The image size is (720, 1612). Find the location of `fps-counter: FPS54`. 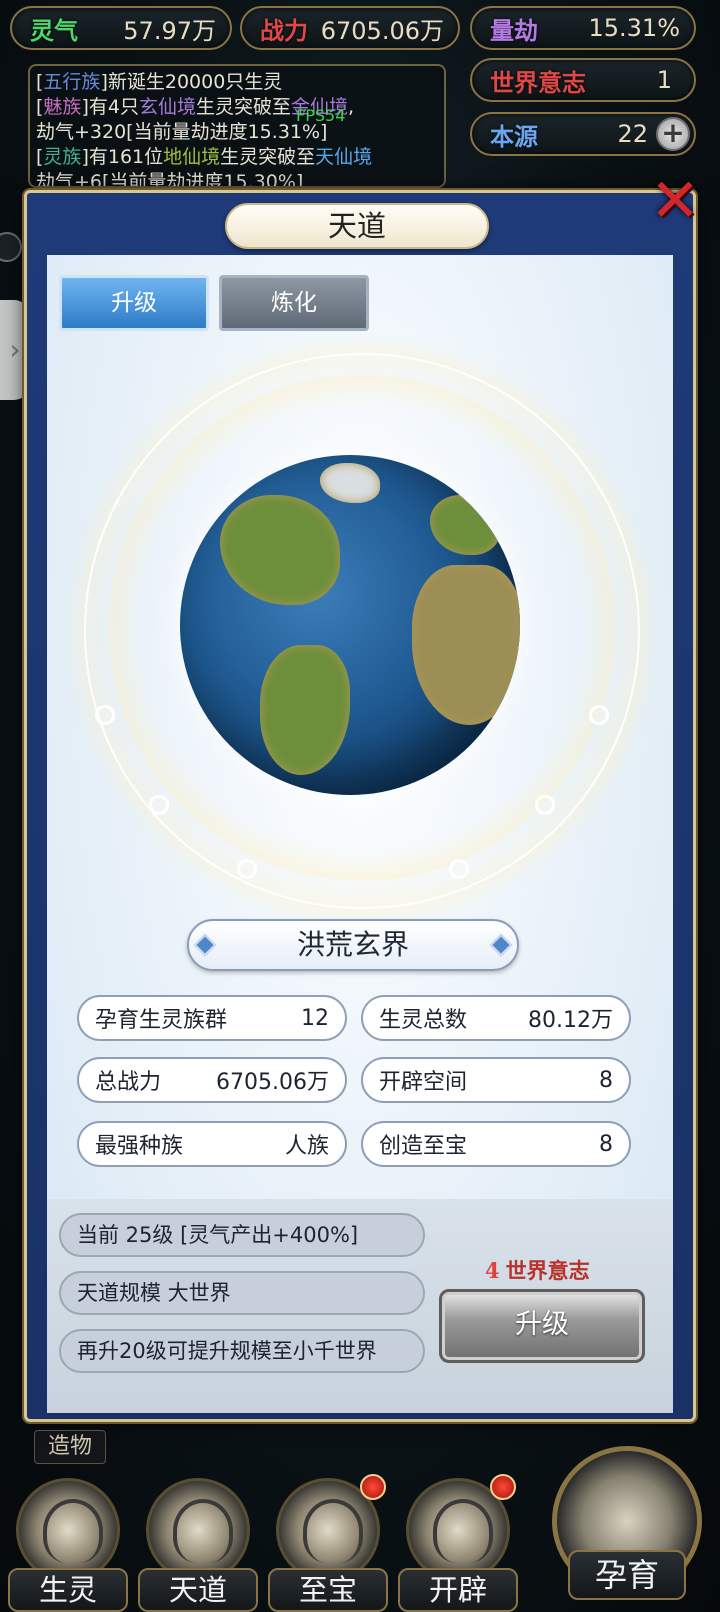

fps-counter: FPS54 is located at coordinates (321, 115).